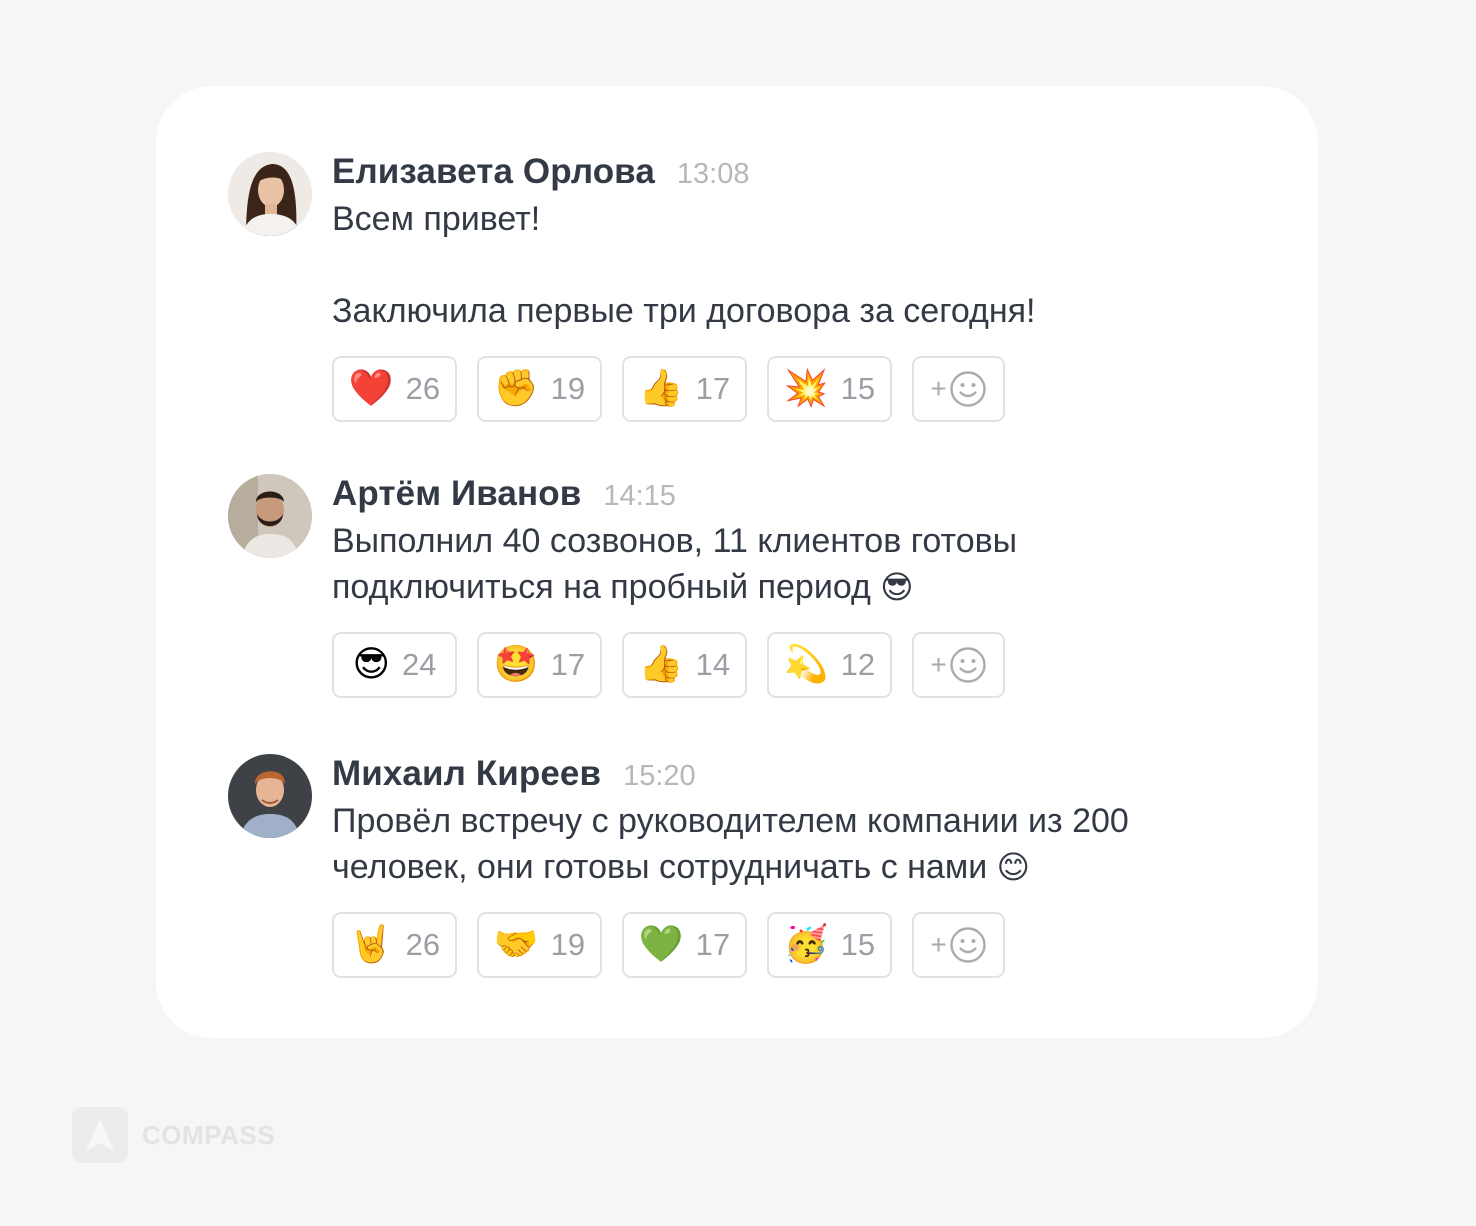 This screenshot has height=1226, width=1476. Describe the element at coordinates (419, 664) in the screenshot. I see `reaction-count: 24` at that location.